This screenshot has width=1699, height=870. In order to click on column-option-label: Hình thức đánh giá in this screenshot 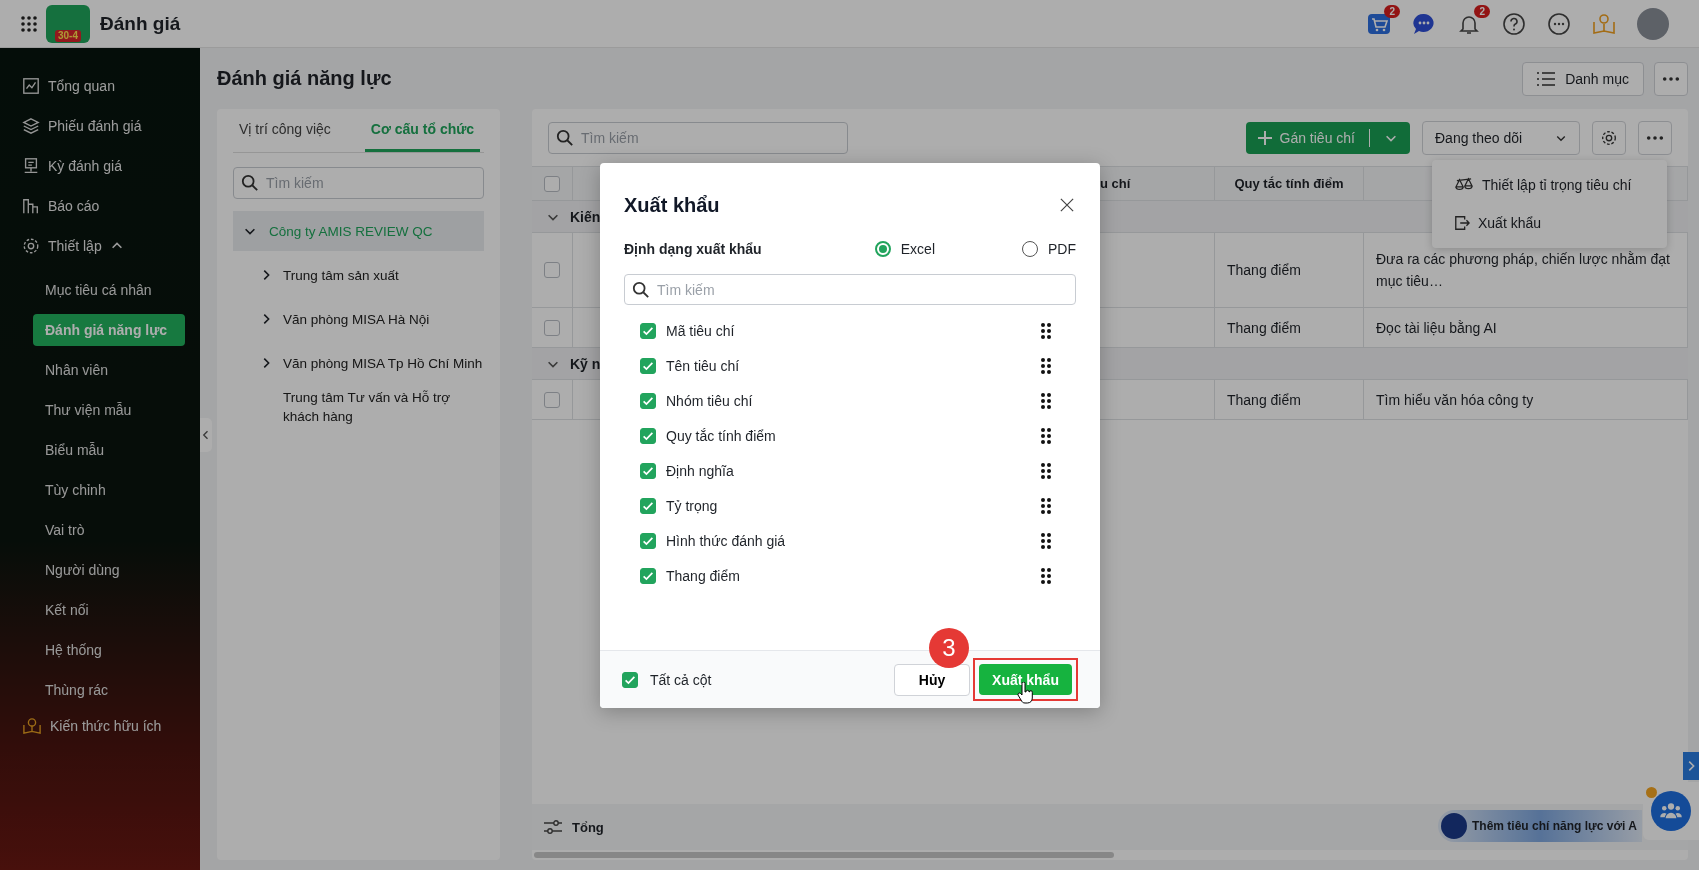, I will do `click(726, 540)`.